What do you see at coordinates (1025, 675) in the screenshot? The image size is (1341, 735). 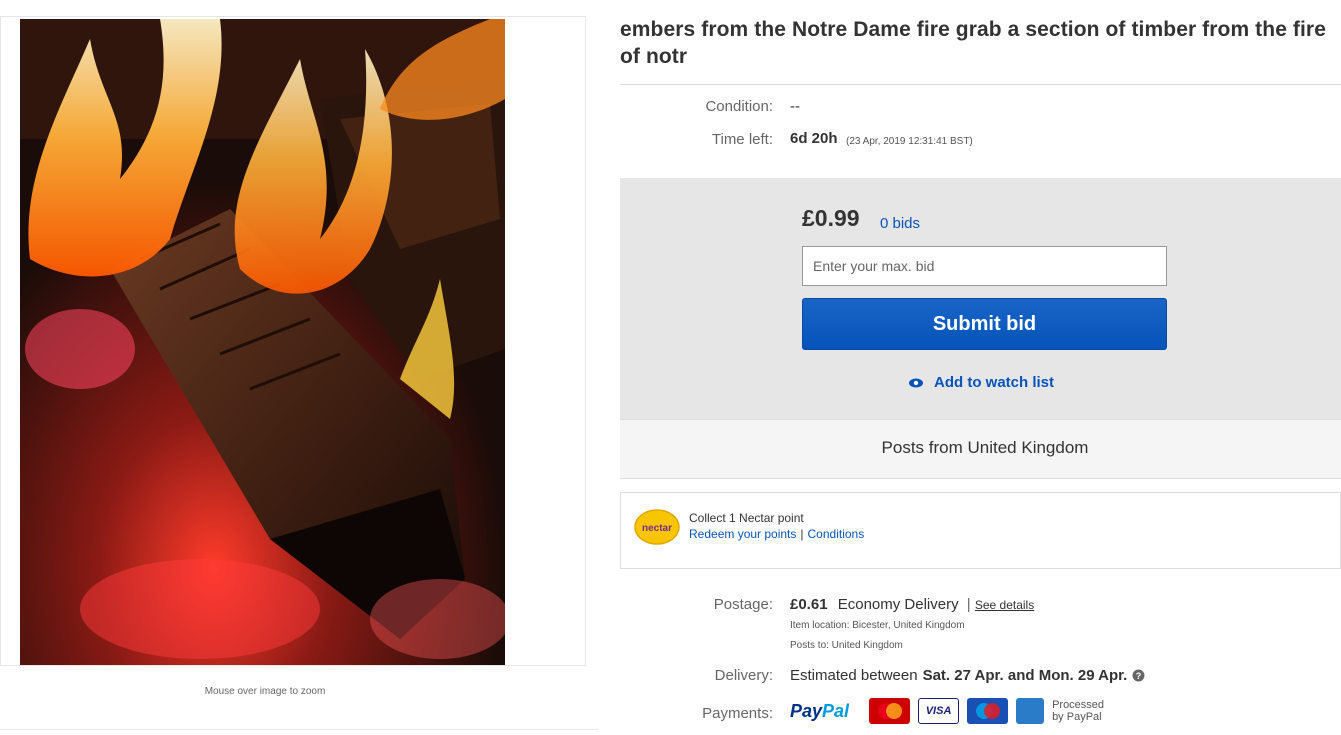 I see `delivery-dates: Sat. 27 Apr. and Mon. 29 Apr.` at bounding box center [1025, 675].